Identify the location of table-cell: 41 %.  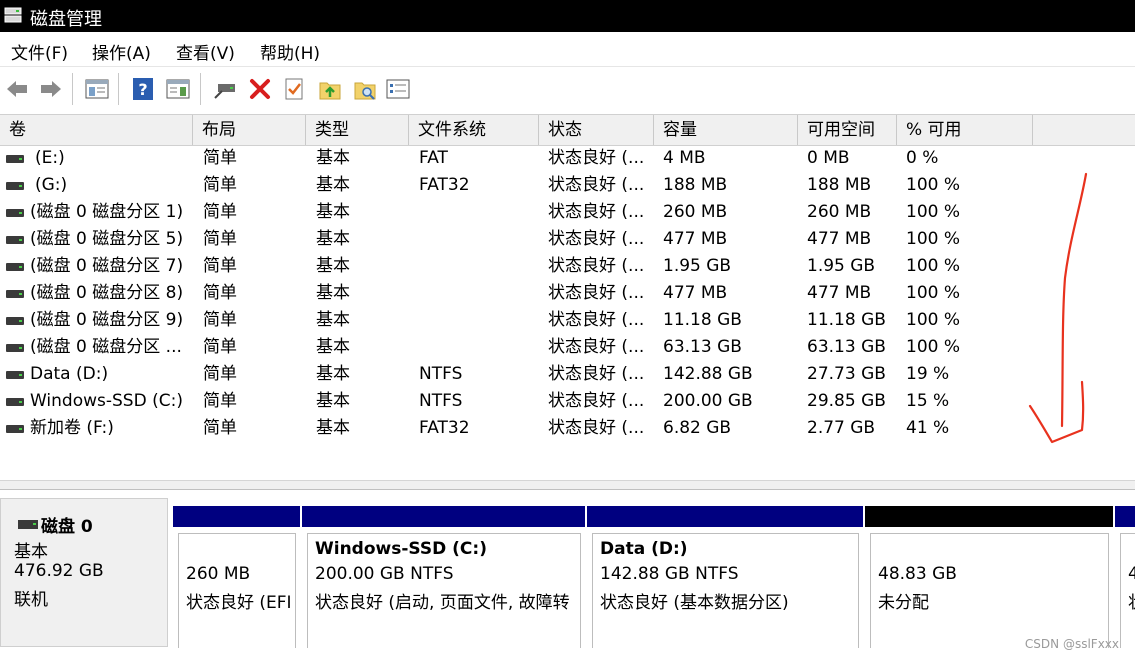
(928, 428).